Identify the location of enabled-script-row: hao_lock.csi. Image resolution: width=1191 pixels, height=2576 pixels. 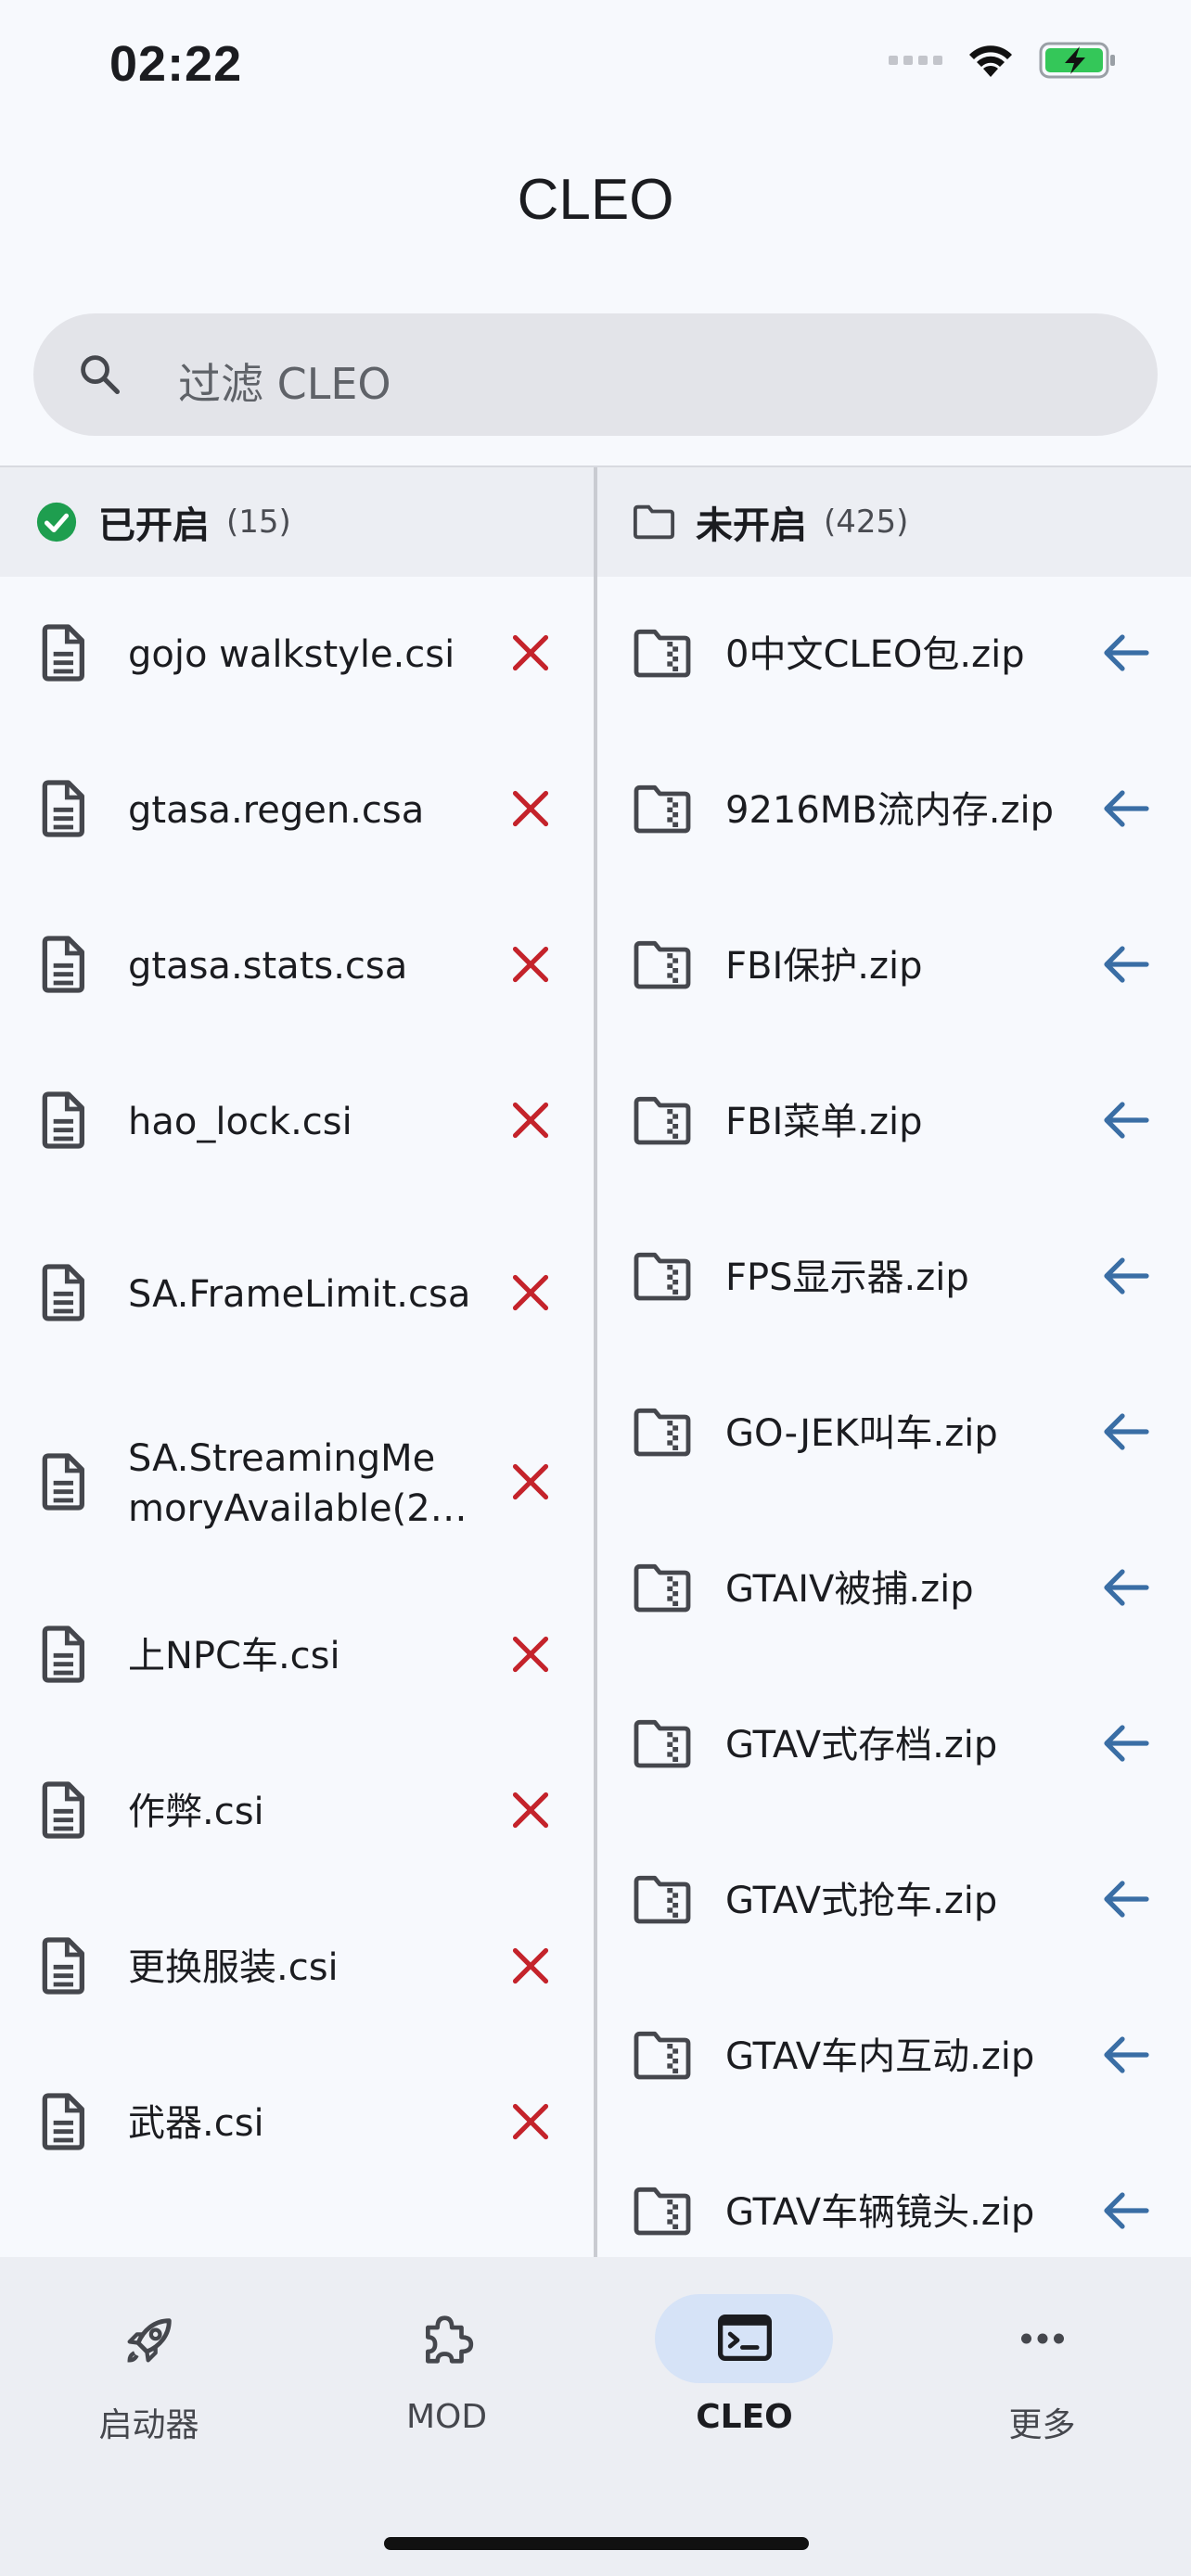
(297, 1122).